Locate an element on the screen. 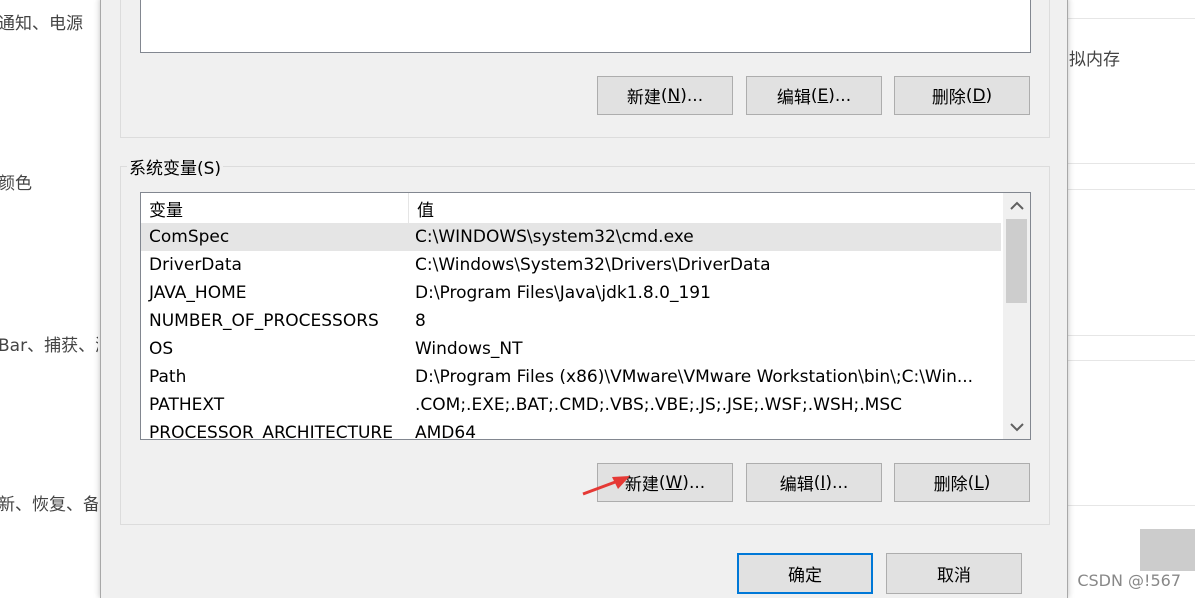 The width and height of the screenshot is (1195, 598). user-variables-list is located at coordinates (585, 26).